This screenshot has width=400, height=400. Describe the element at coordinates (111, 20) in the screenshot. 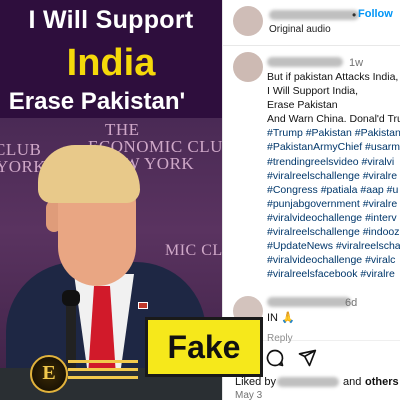

I see `headline-line-1: I Will Support` at that location.